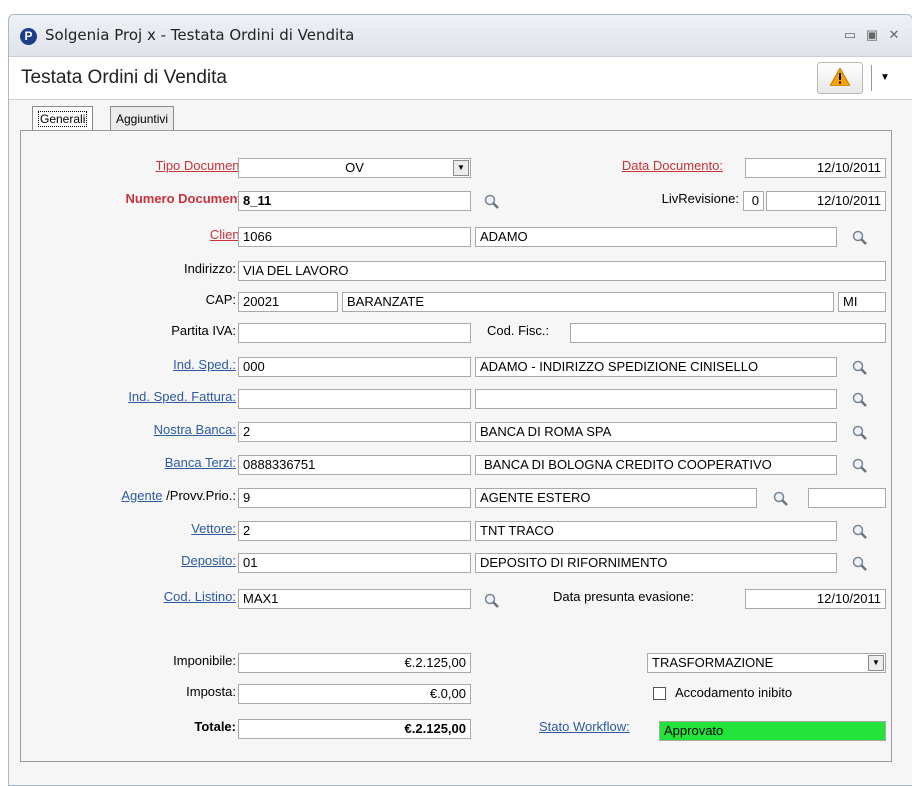 This screenshot has height=786, width=912. Describe the element at coordinates (354, 531) in the screenshot. I see `vettore-code-field: 2` at that location.